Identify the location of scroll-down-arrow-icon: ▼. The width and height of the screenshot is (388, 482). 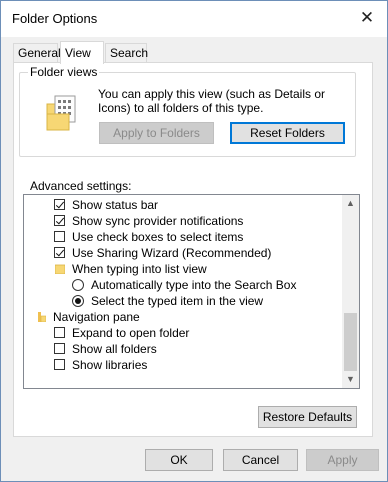
(350, 379).